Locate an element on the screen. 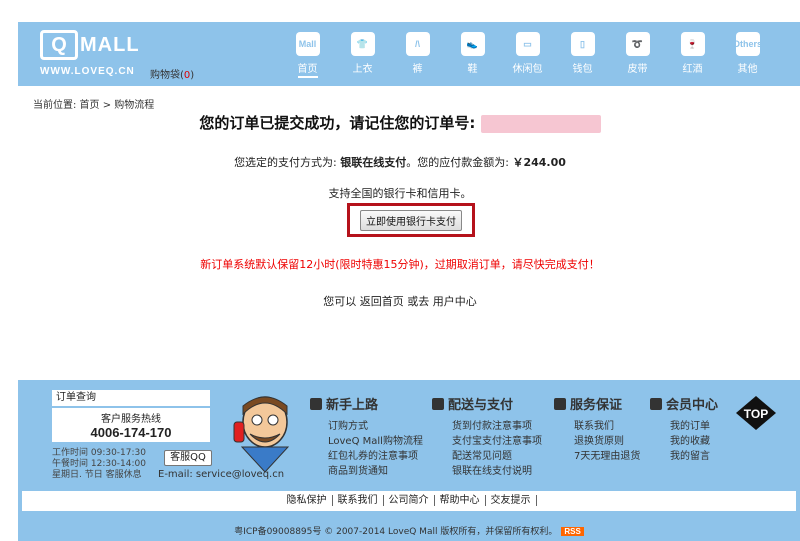 Image resolution: width=800 pixels, height=541 pixels. col-title: 会员中心 is located at coordinates (692, 405).